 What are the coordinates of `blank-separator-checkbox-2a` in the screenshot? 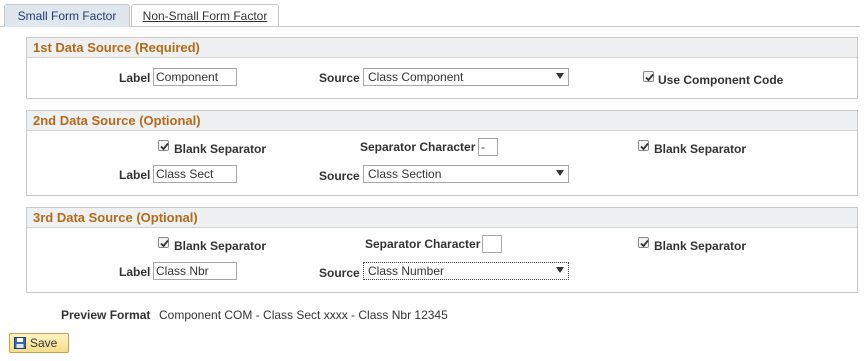 It's located at (163, 145).